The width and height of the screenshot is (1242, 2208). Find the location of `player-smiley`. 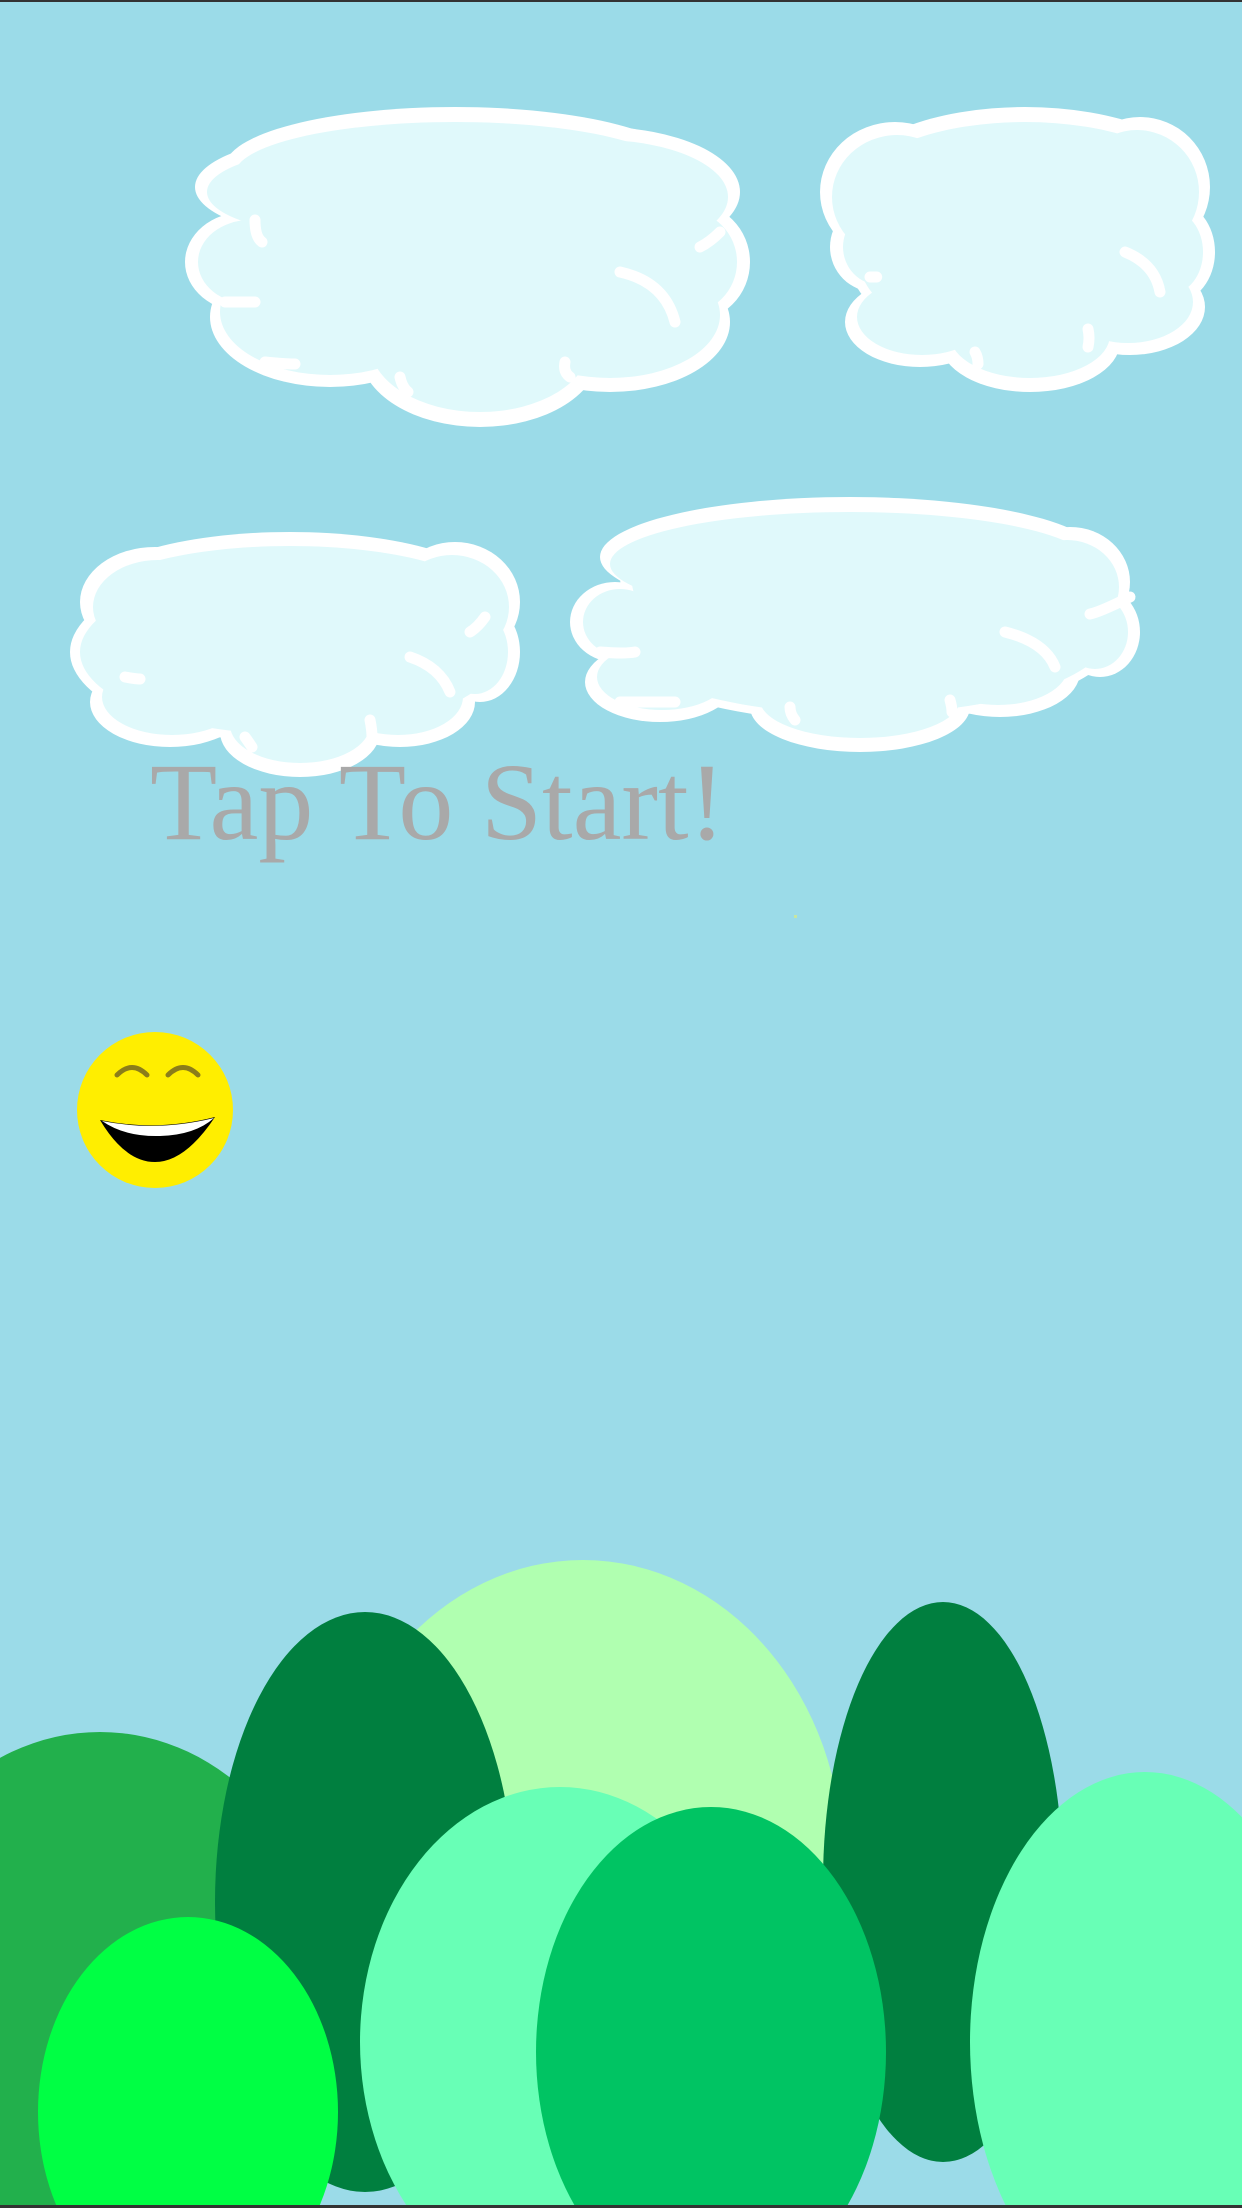

player-smiley is located at coordinates (155, 1110).